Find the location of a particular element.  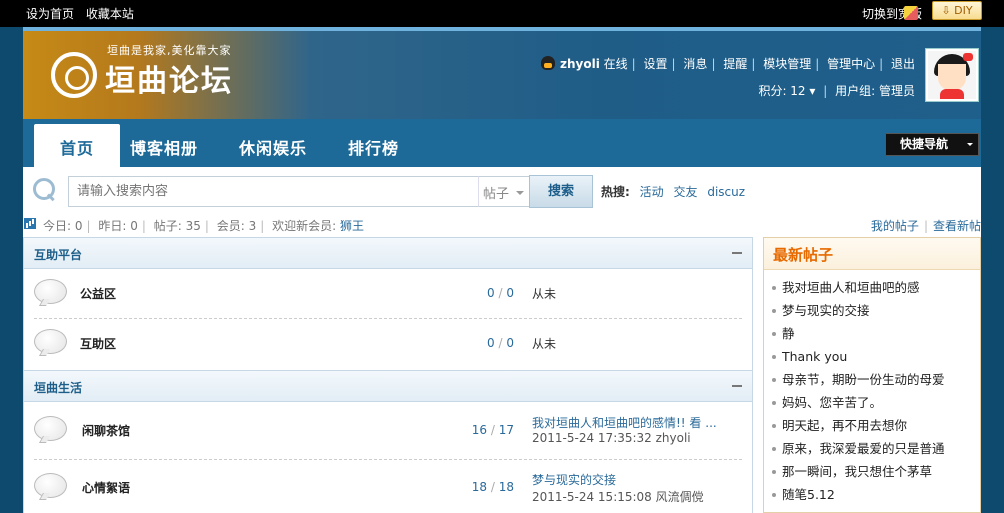

tab-home: 首页 is located at coordinates (77, 146).